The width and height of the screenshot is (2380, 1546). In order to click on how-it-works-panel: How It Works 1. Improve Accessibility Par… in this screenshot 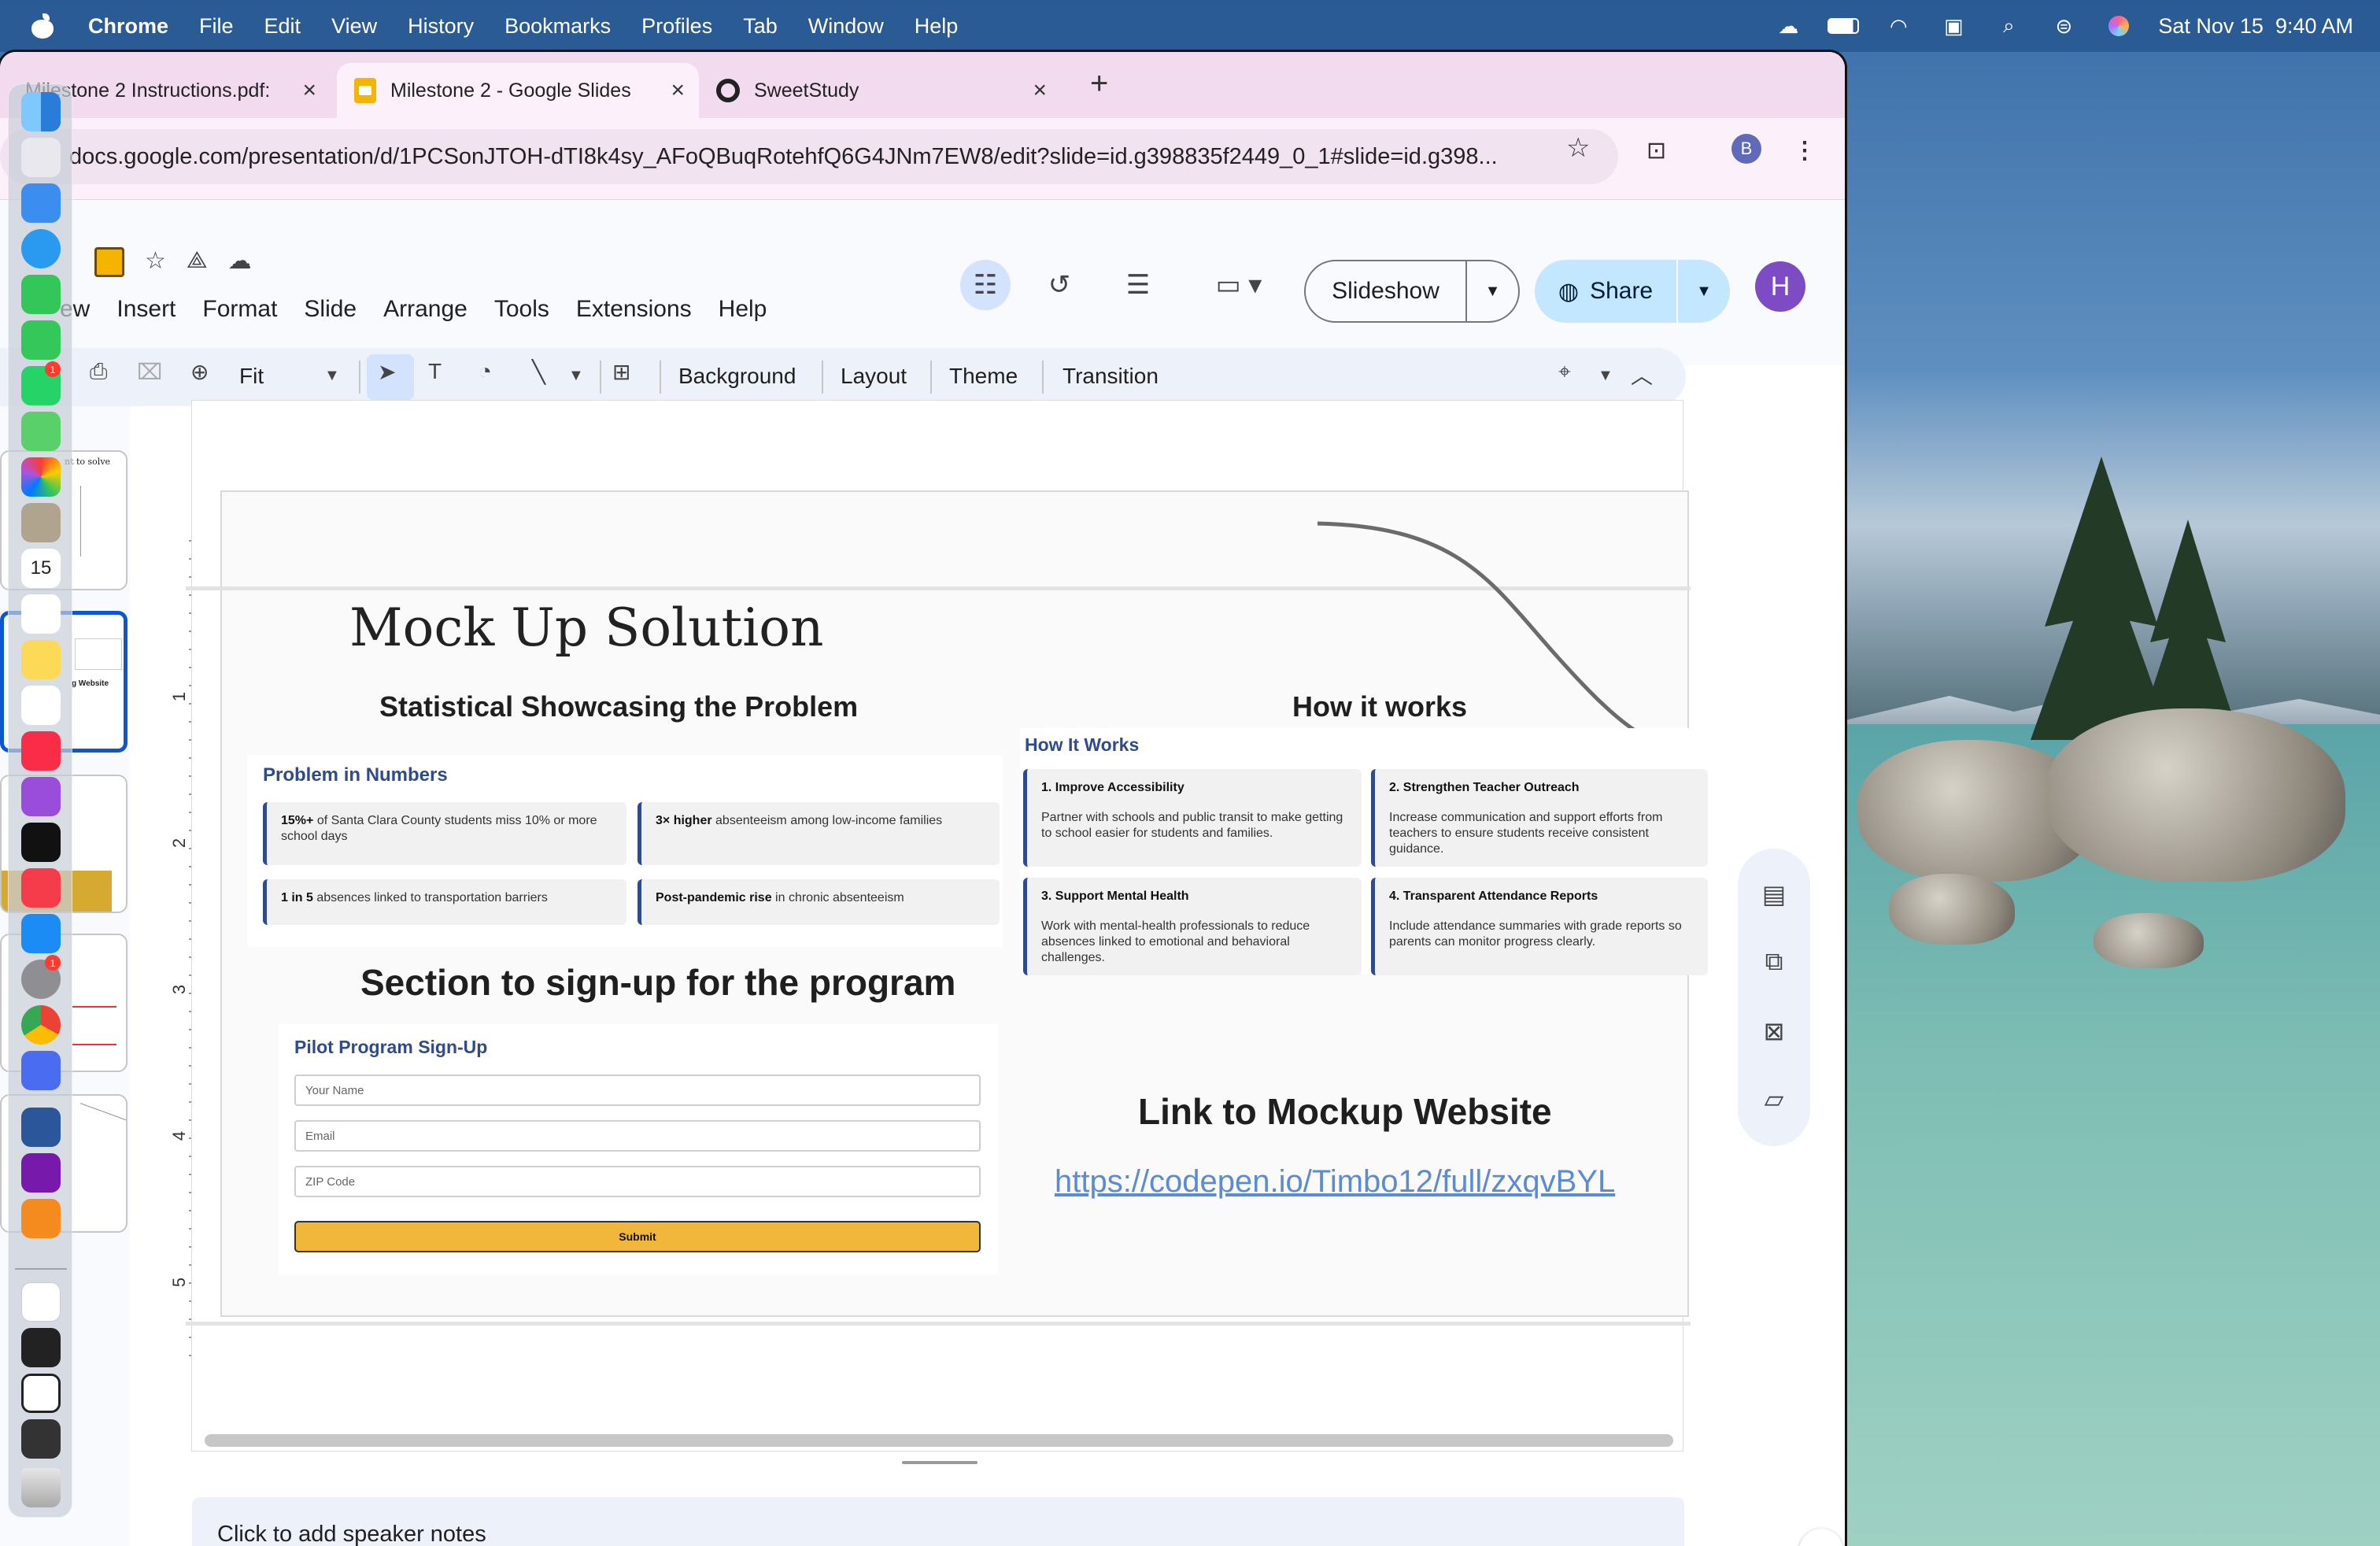, I will do `click(1364, 852)`.